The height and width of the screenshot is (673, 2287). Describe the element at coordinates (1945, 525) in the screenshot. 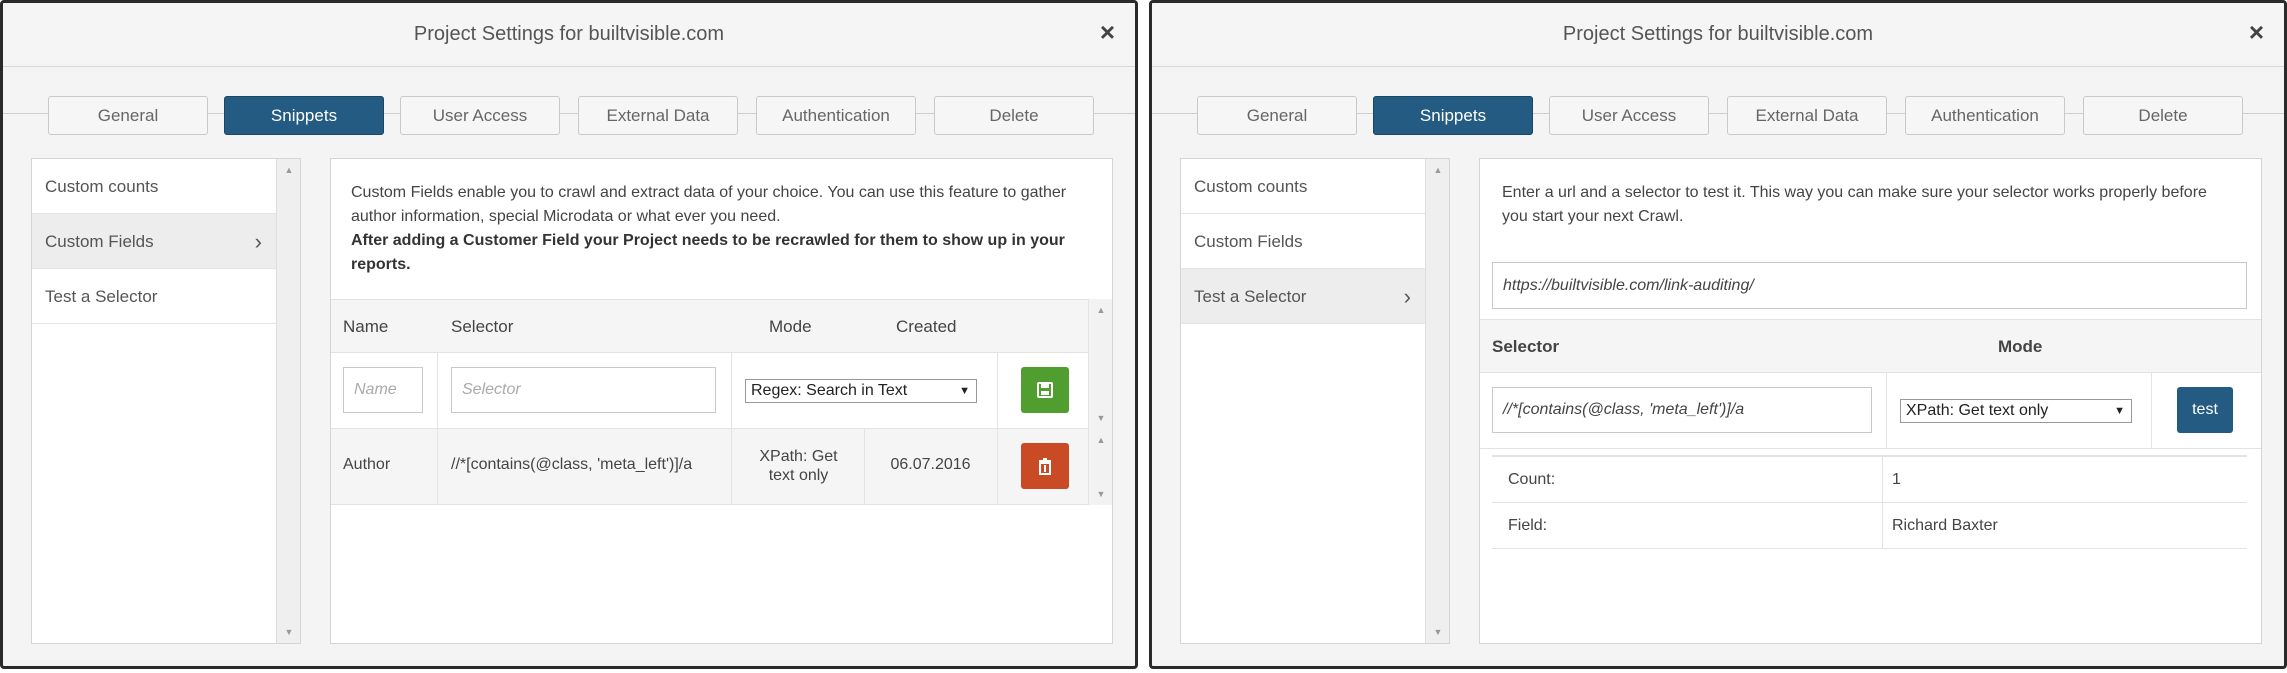

I see `result-value: Richard Baxter` at that location.